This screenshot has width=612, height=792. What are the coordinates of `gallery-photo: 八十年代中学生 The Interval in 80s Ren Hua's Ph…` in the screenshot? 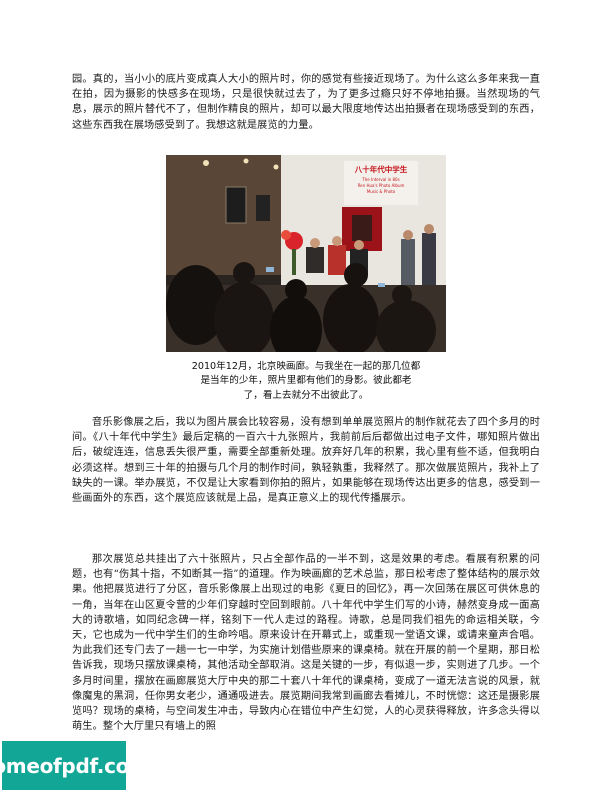 It's located at (306, 253).